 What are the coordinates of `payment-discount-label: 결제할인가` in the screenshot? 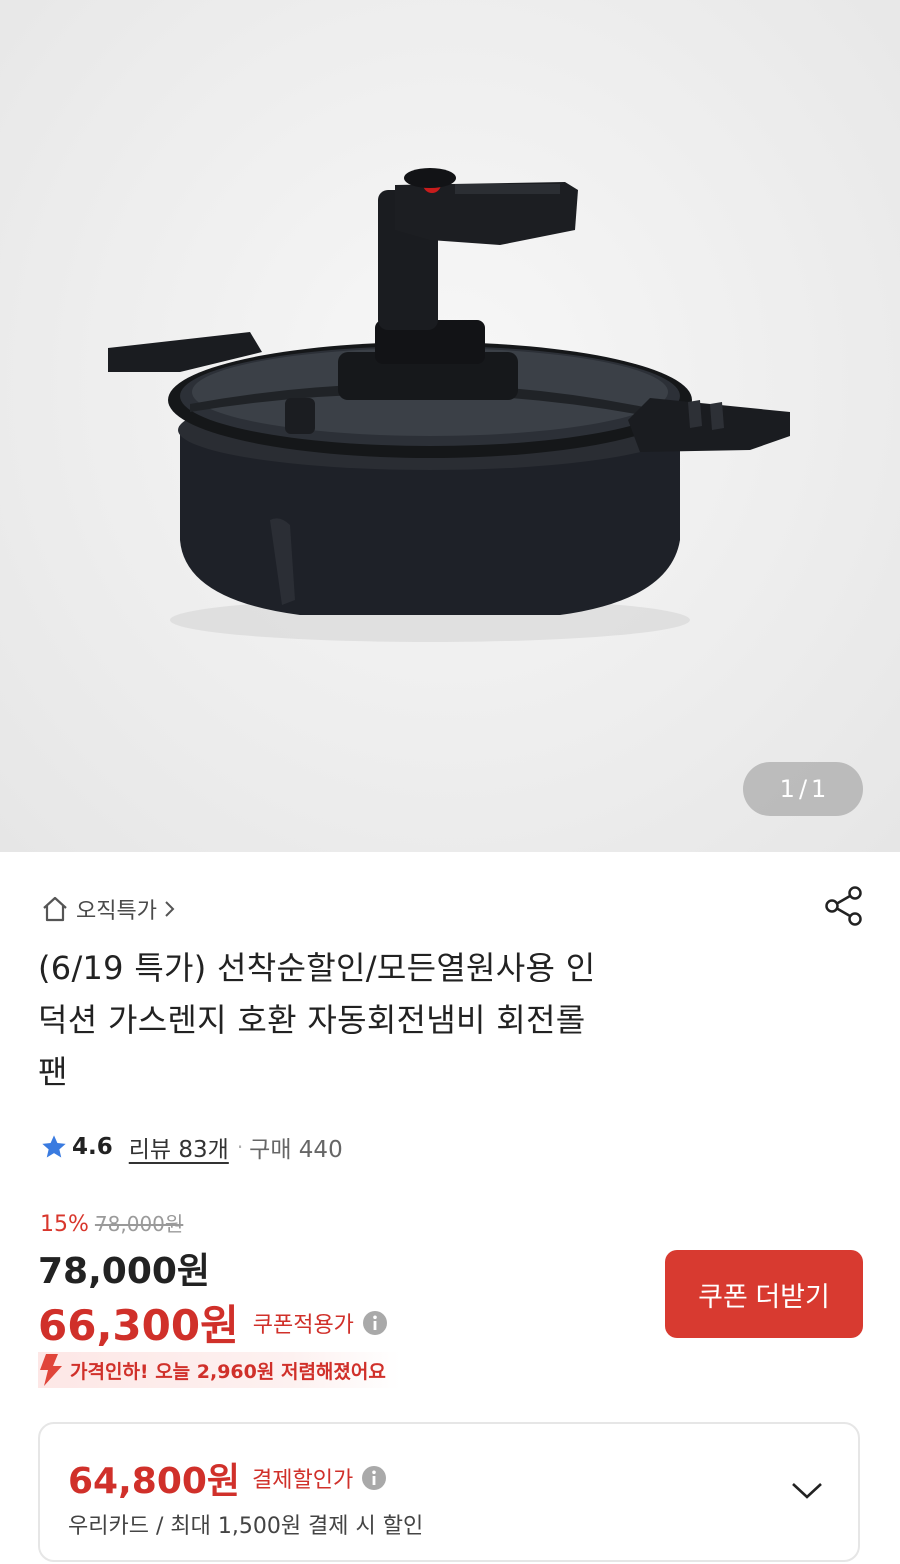 It's located at (303, 1480).